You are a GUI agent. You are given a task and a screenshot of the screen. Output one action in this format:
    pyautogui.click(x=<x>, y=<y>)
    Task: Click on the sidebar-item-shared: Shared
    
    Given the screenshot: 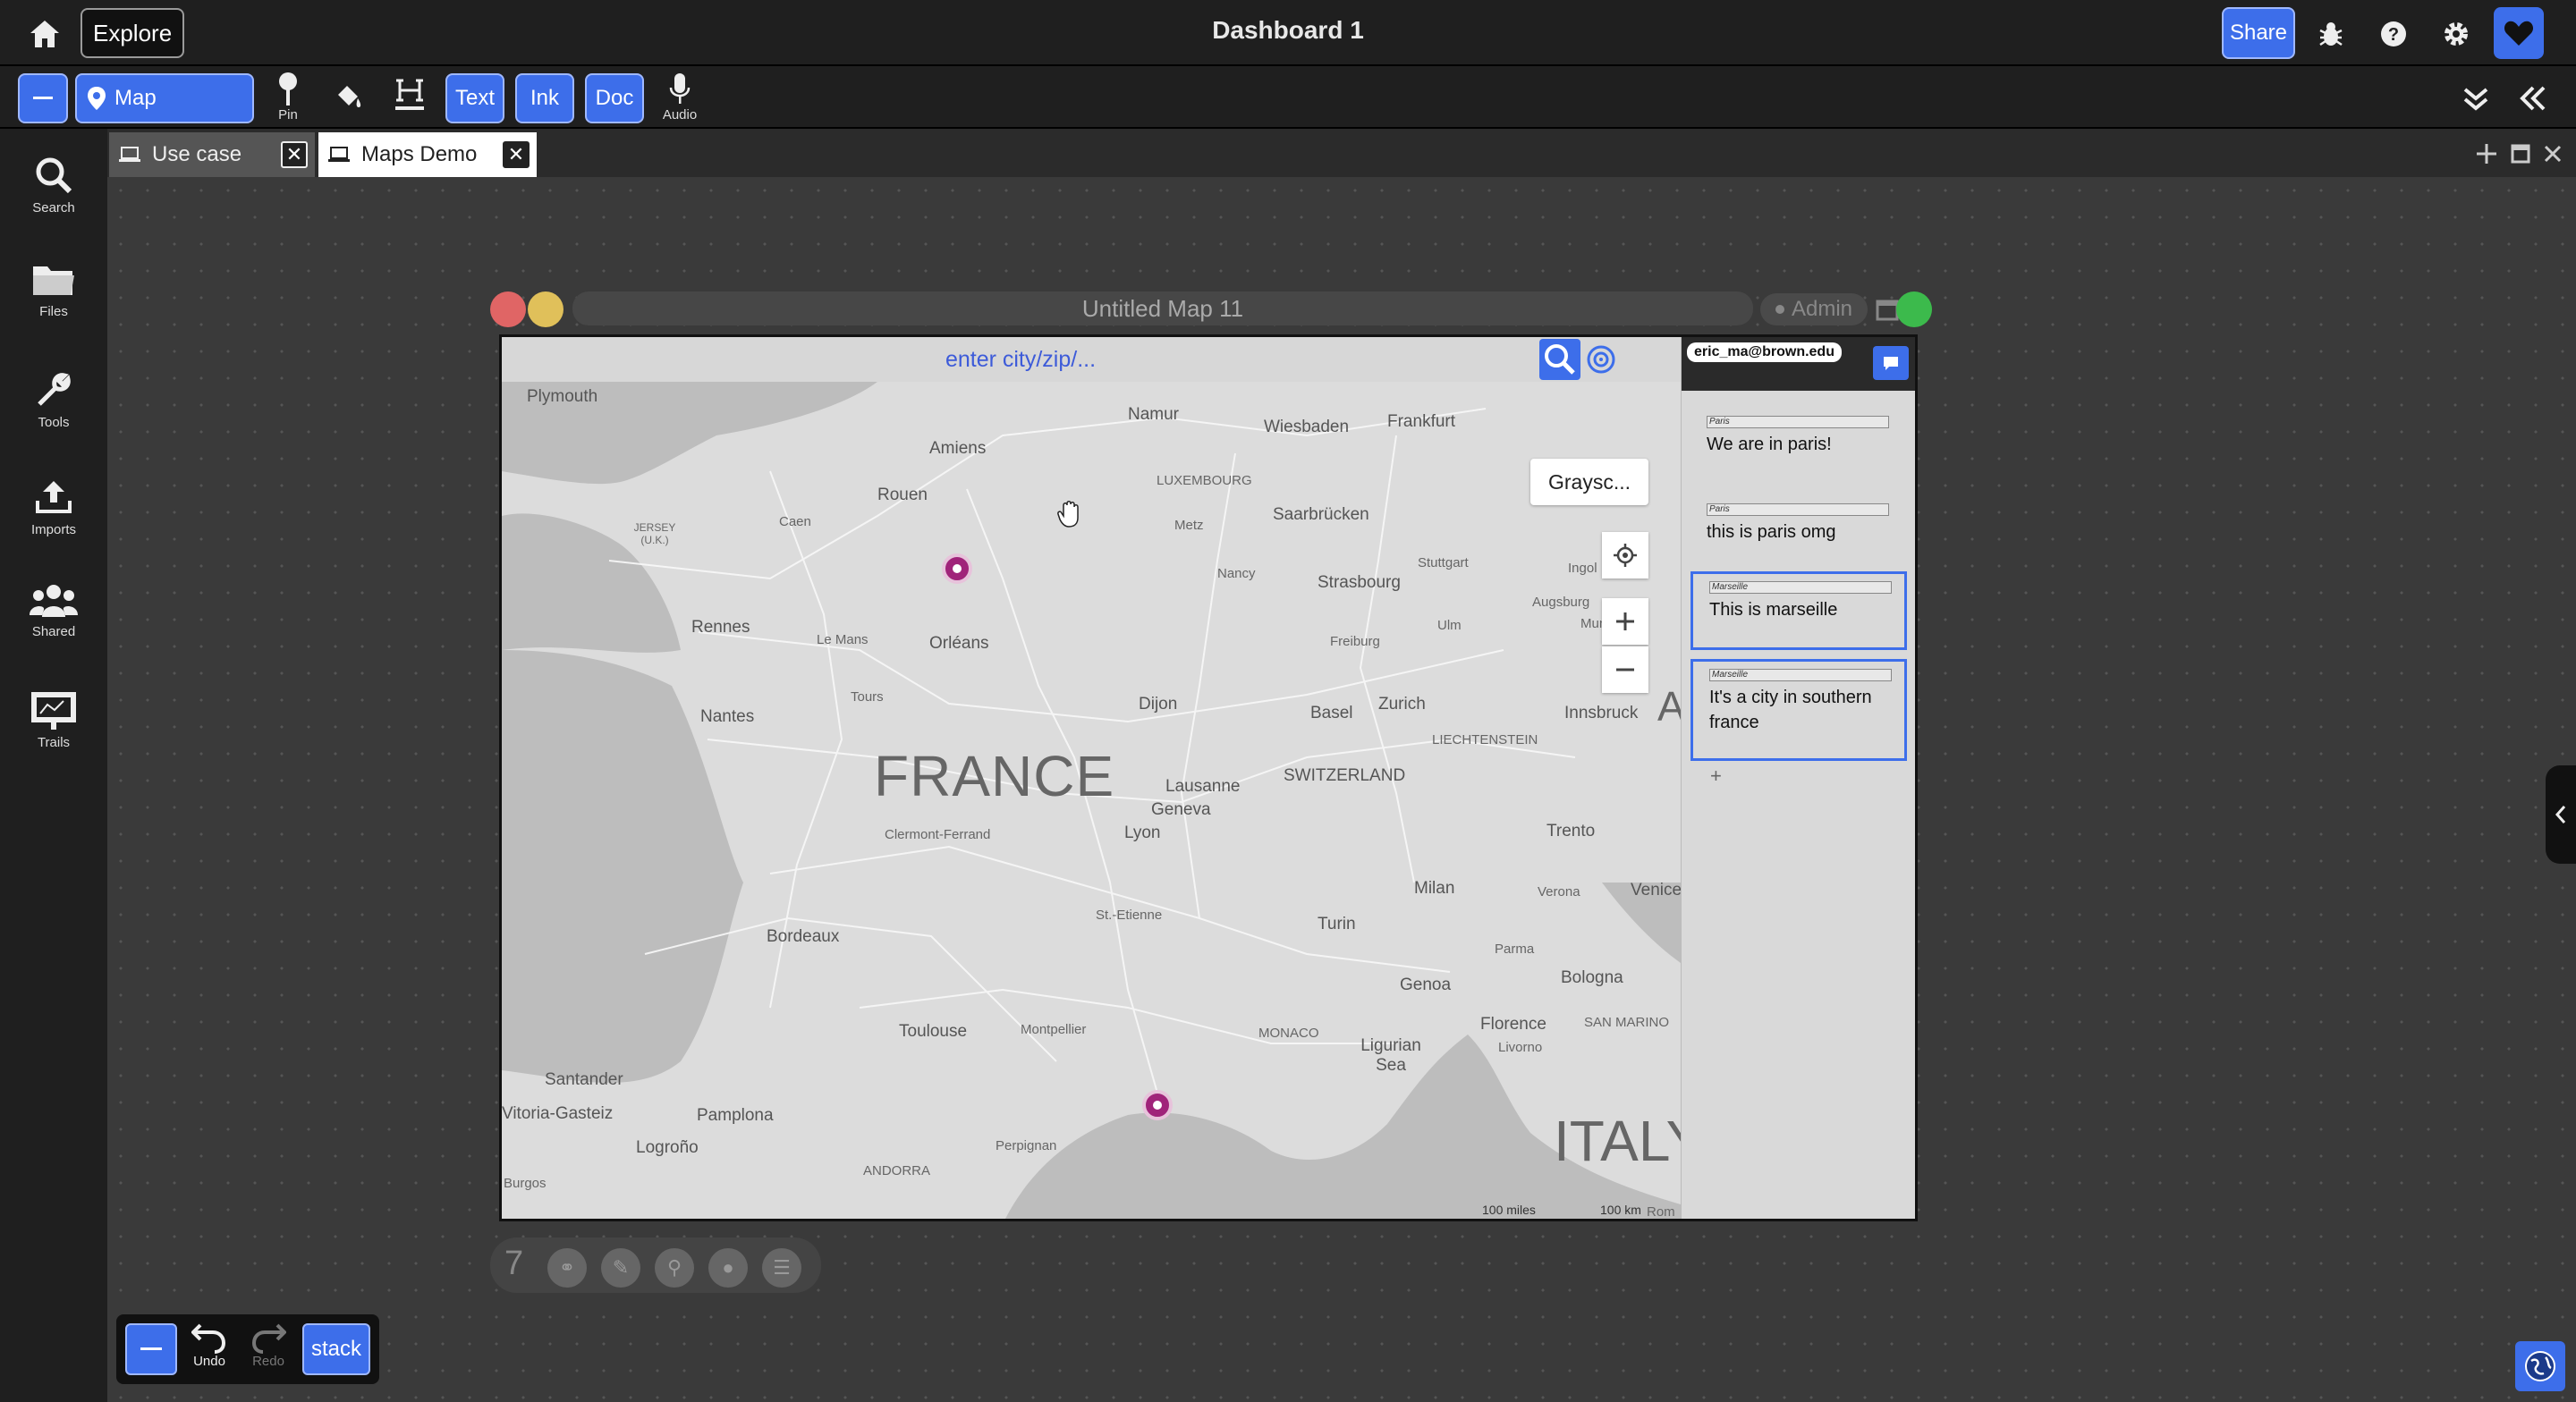 What is the action you would take?
    pyautogui.click(x=53, y=627)
    